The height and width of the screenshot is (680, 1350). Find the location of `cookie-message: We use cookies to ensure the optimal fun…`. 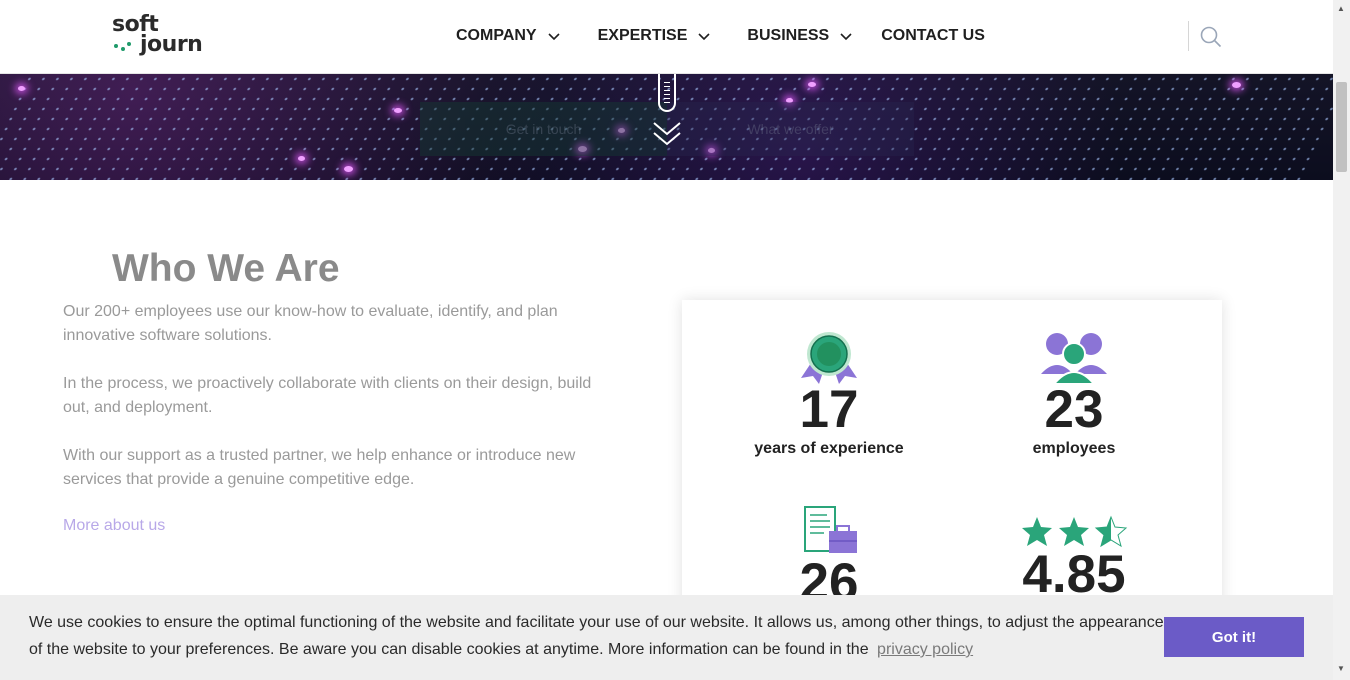

cookie-message: We use cookies to ensure the optimal fun… is located at coordinates (604, 636).